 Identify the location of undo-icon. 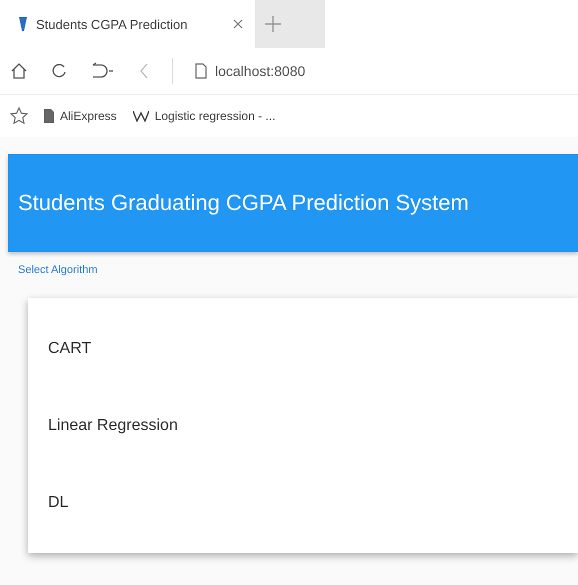
(103, 71).